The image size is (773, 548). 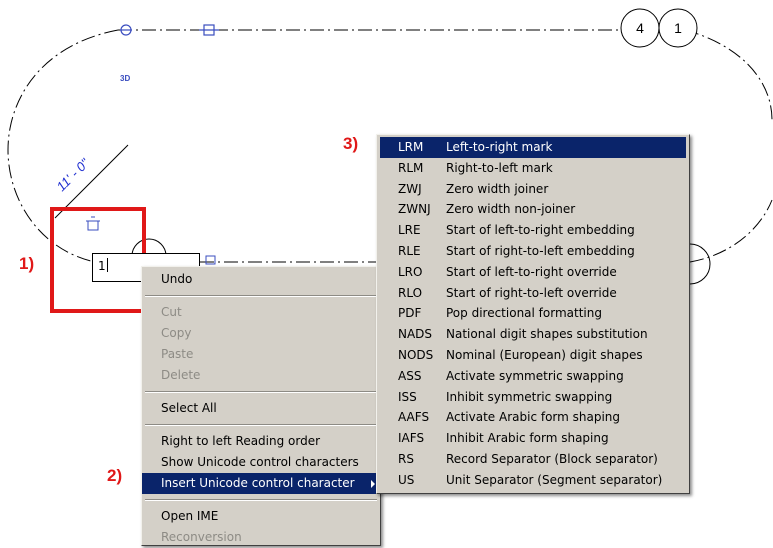 I want to click on control-code: ZWJ, so click(x=410, y=188).